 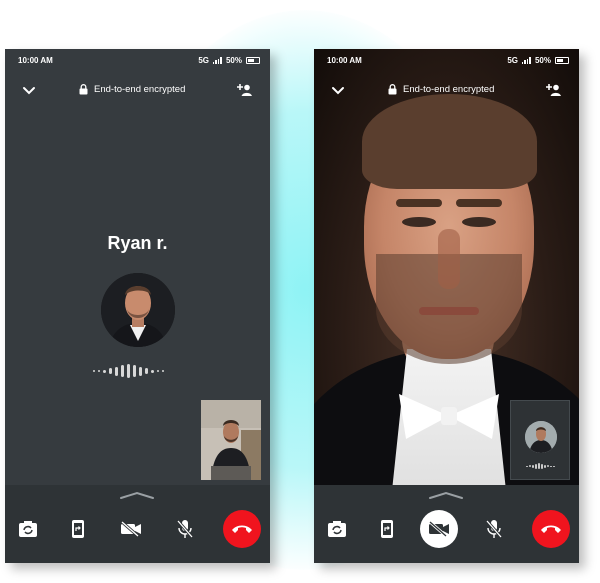 What do you see at coordinates (137, 243) in the screenshot?
I see `caller-name: Ryan r.` at bounding box center [137, 243].